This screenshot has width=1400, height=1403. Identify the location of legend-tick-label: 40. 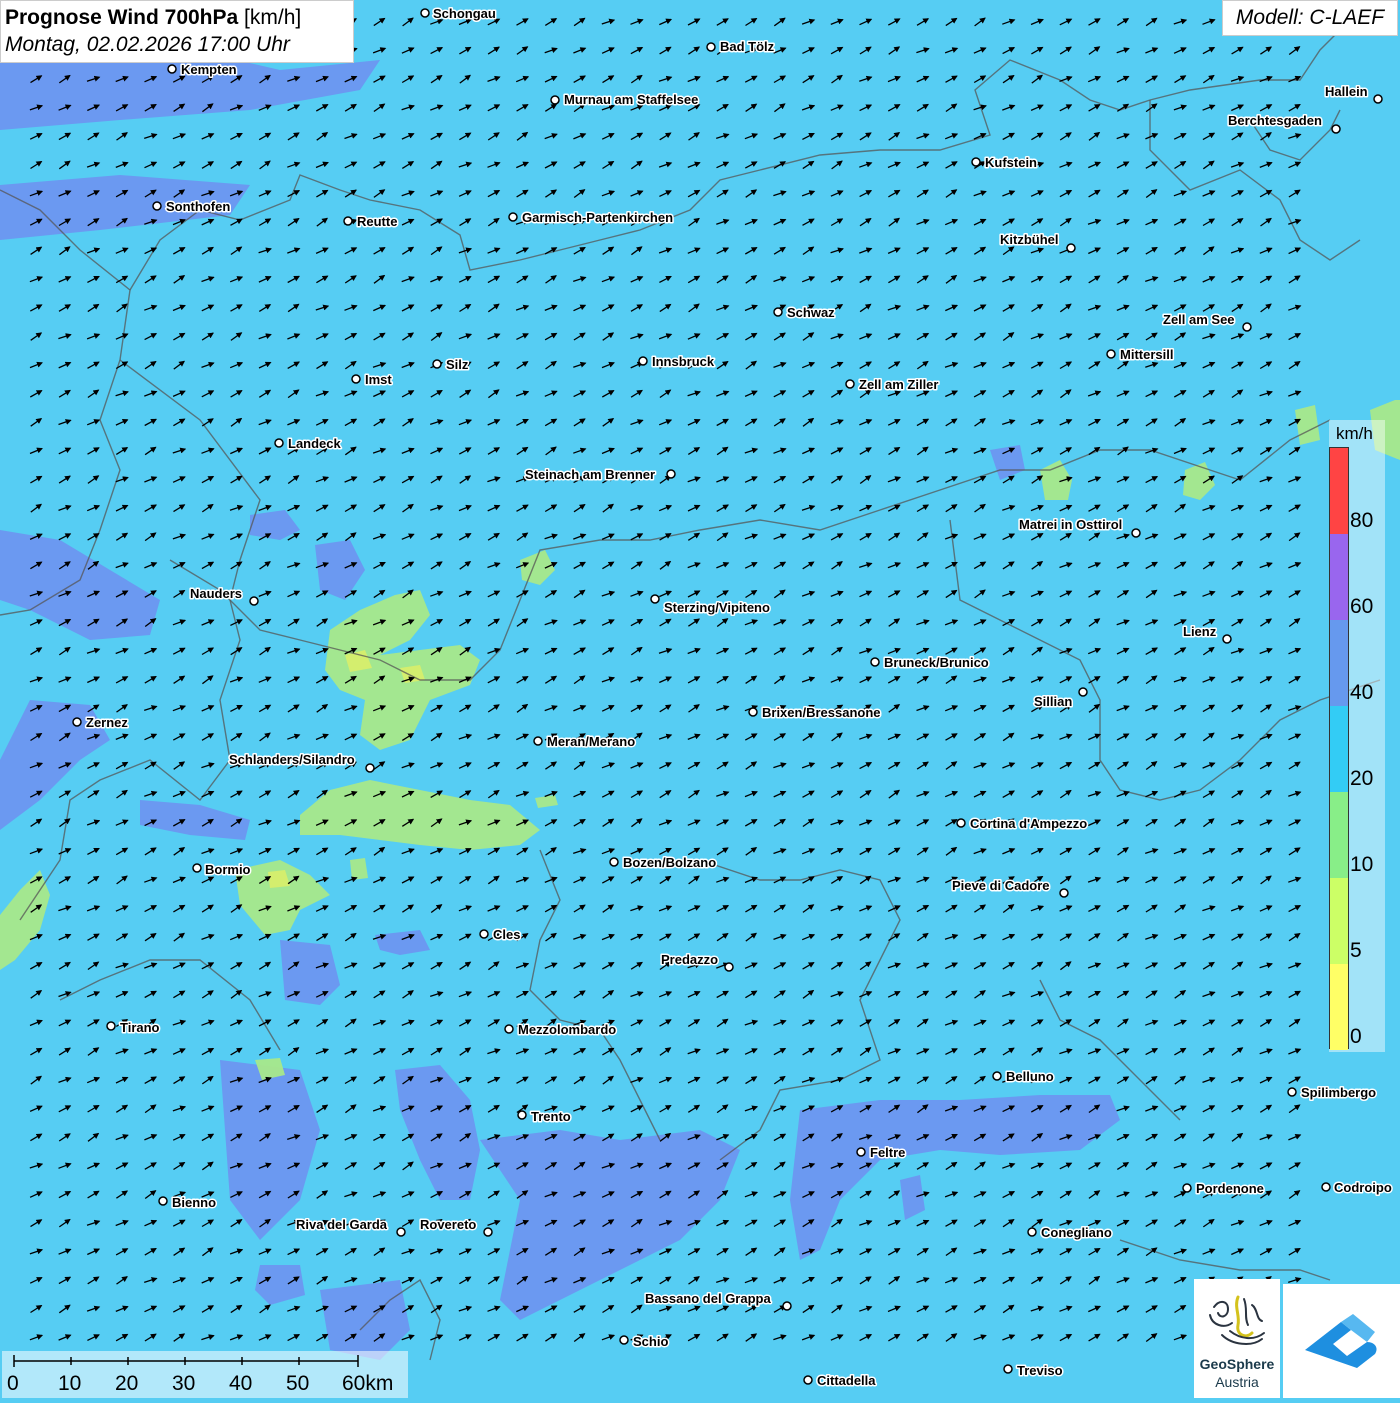
(1362, 692).